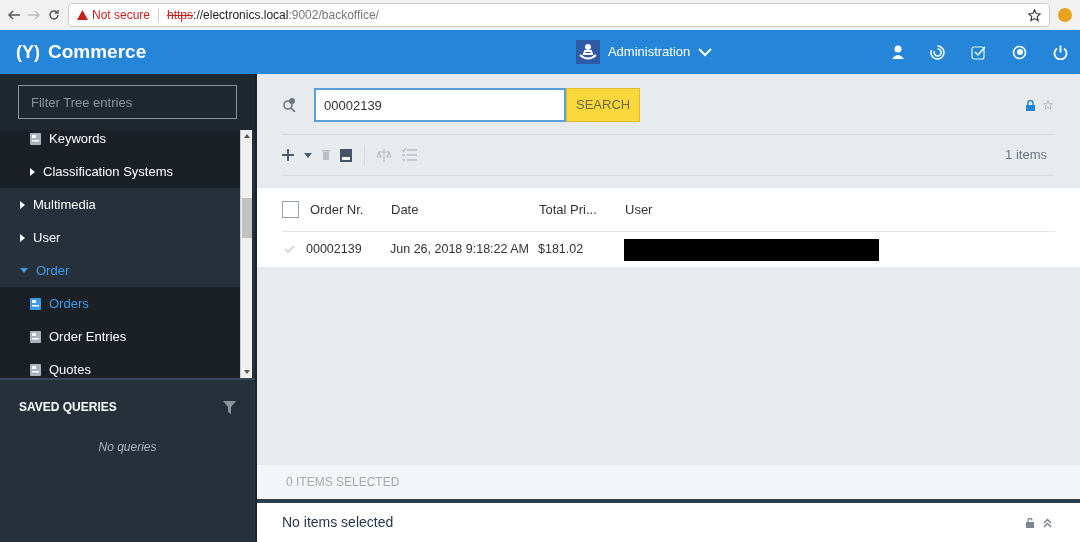 The width and height of the screenshot is (1080, 542). Describe the element at coordinates (120, 336) in the screenshot. I see `tree-item: Order Entries` at that location.